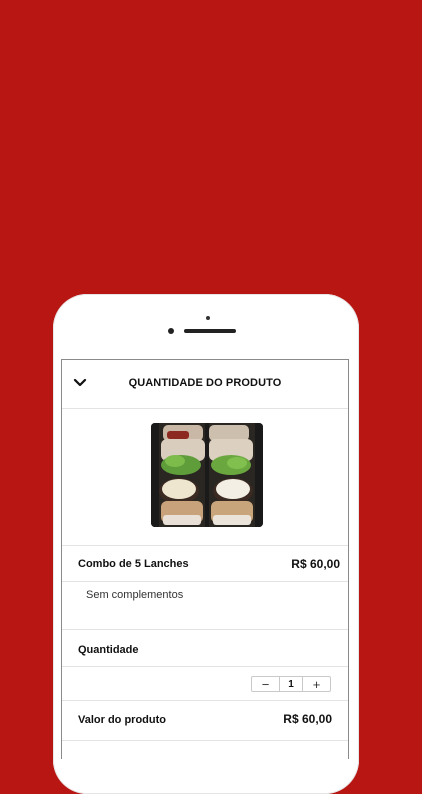 Image resolution: width=422 pixels, height=794 pixels. Describe the element at coordinates (316, 684) in the screenshot. I see `increment-button: +` at that location.